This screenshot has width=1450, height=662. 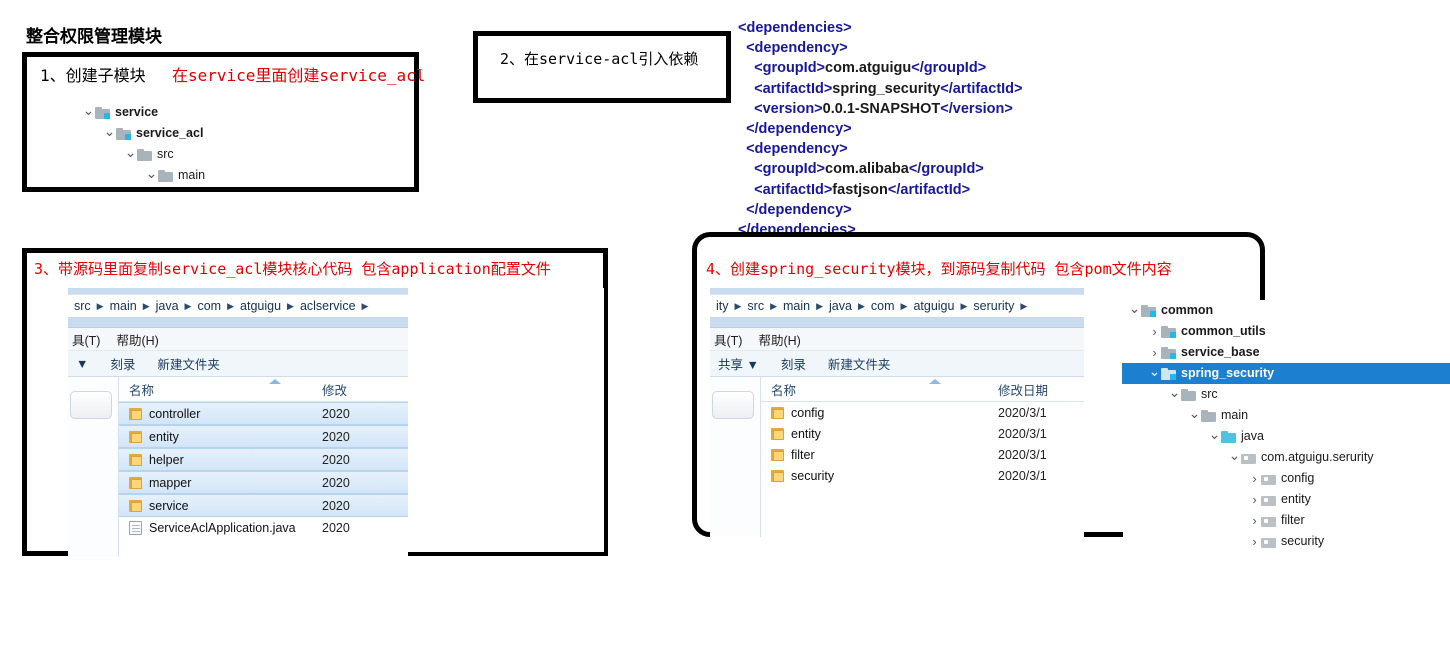 I want to click on tree-item-label: service_acl, so click(x=170, y=133).